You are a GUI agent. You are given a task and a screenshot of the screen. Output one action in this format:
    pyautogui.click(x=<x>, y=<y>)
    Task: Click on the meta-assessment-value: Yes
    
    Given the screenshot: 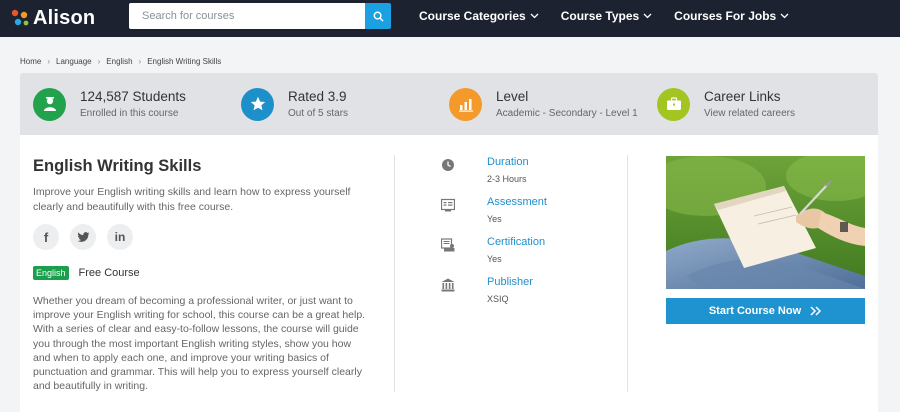 What is the action you would take?
    pyautogui.click(x=494, y=219)
    